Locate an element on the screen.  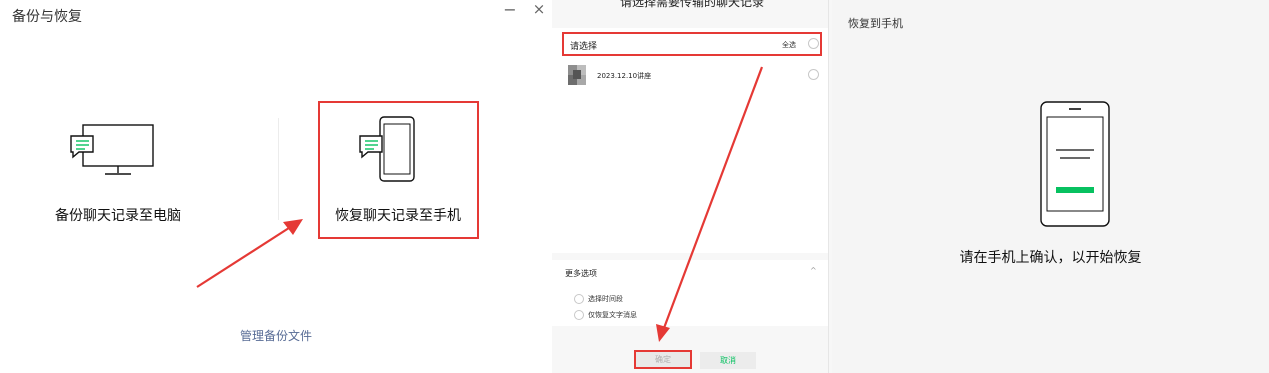
dialog-title: 请选择需要传输的聊天记录 is located at coordinates (691, 4).